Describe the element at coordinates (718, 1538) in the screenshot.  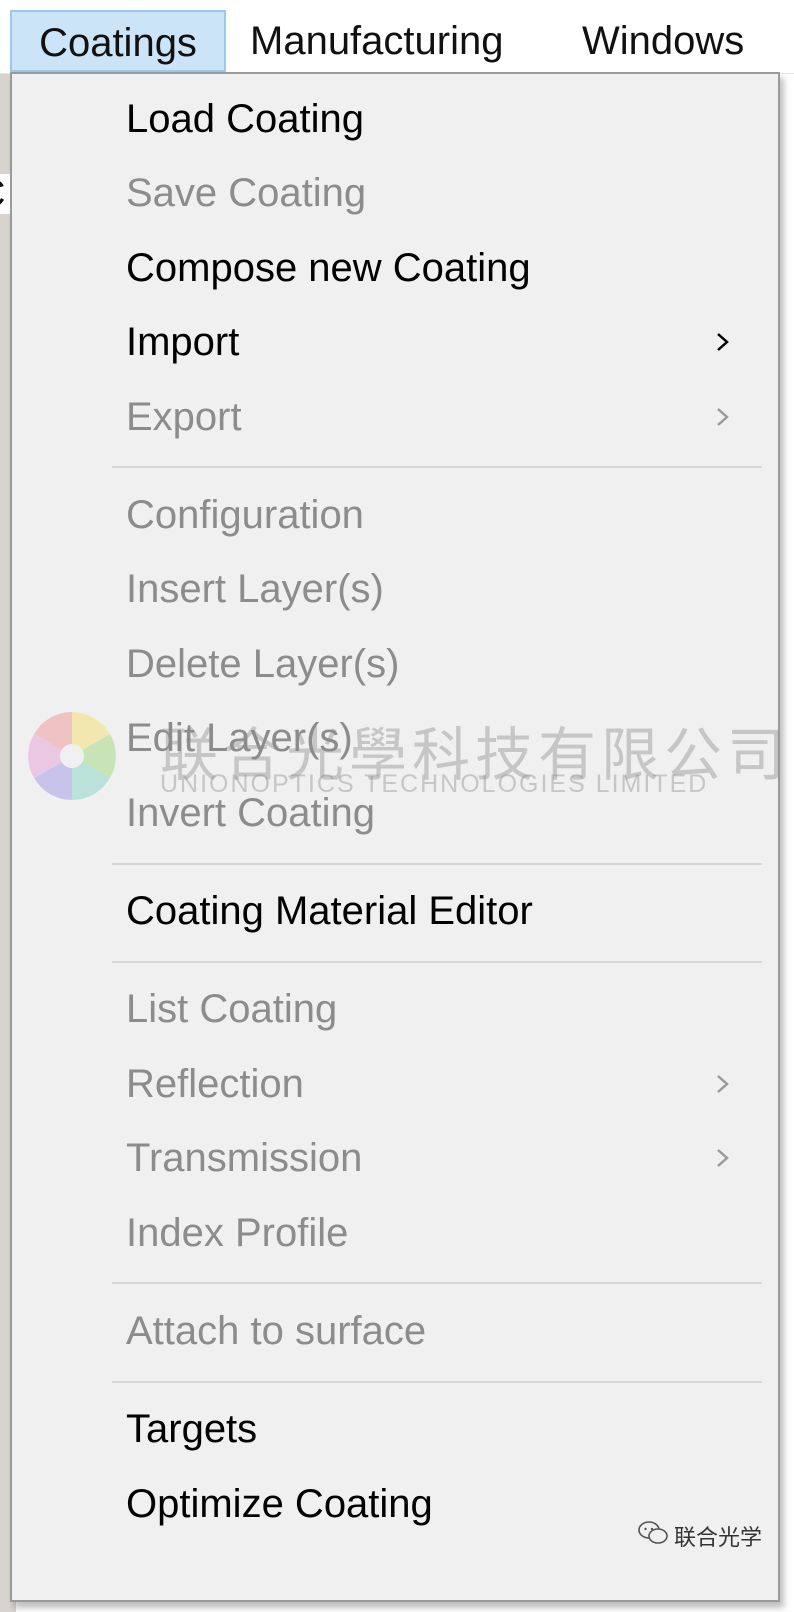
I see `wechat-label: 联合光学` at that location.